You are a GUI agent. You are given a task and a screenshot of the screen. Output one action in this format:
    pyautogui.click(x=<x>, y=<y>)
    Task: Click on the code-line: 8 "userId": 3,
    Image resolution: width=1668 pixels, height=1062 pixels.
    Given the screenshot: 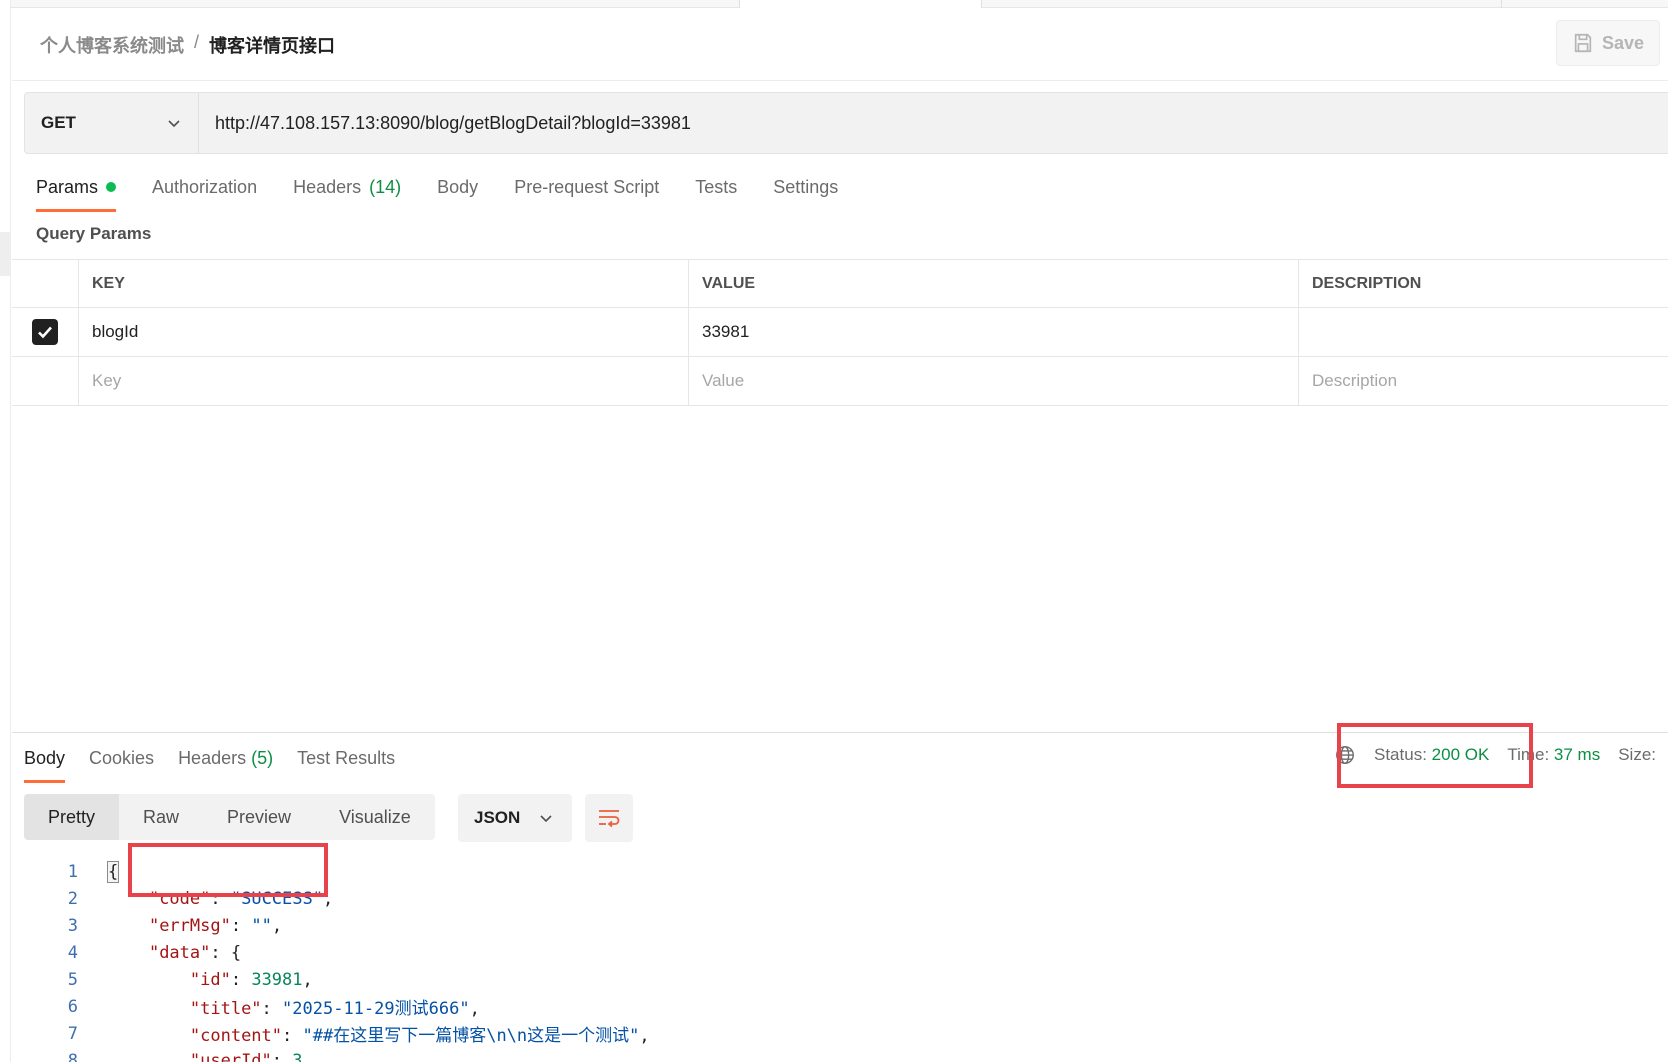 What is the action you would take?
    pyautogui.click(x=846, y=1054)
    